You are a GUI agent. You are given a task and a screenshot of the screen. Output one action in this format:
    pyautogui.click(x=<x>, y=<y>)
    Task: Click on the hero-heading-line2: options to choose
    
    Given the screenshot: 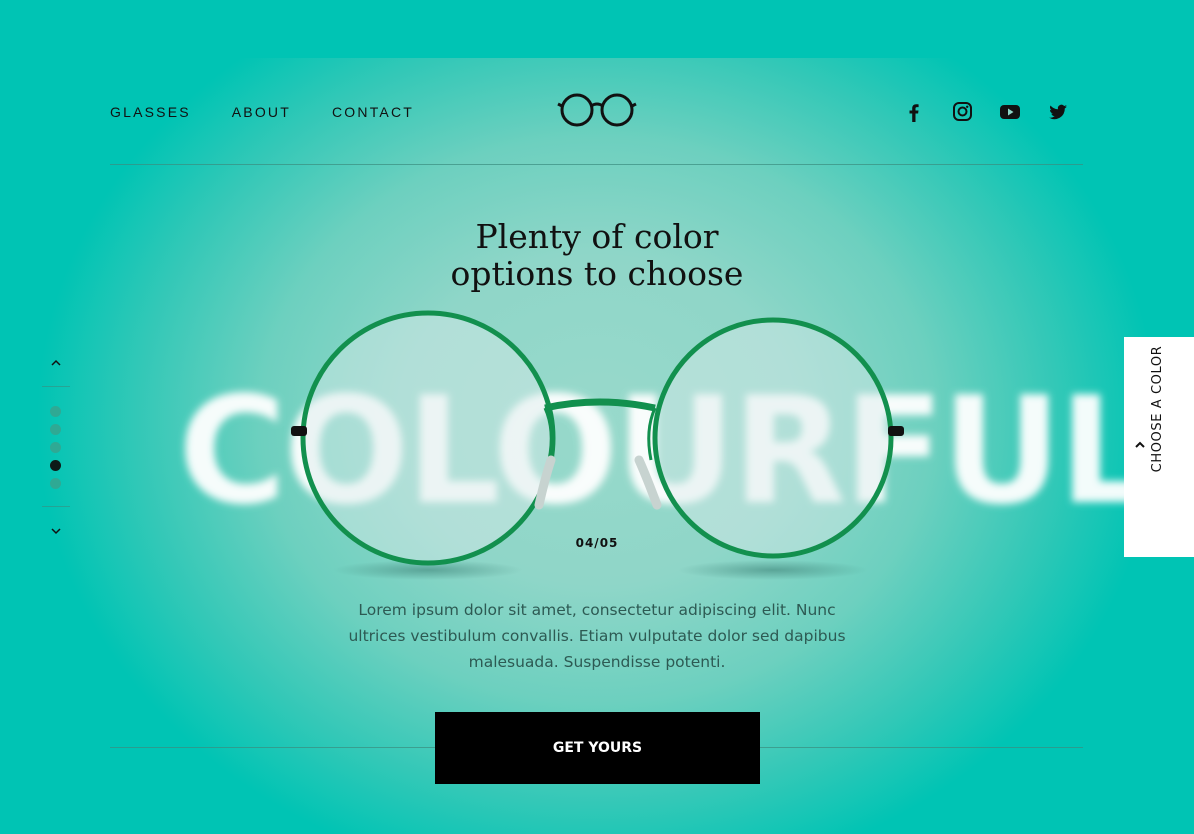 What is the action you would take?
    pyautogui.click(x=597, y=273)
    